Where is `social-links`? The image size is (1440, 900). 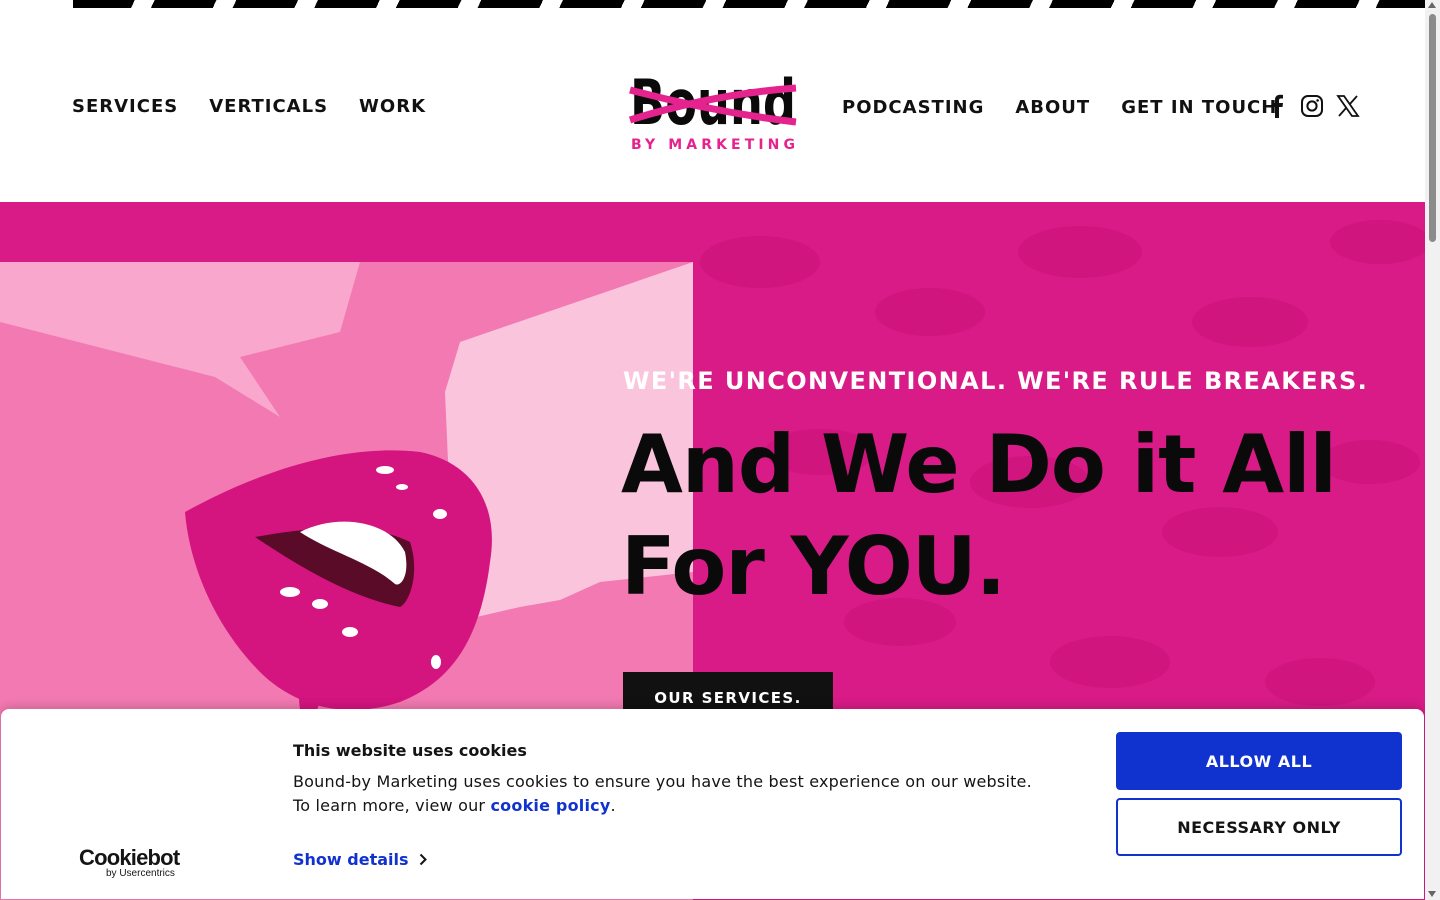
social-links is located at coordinates (1313, 106).